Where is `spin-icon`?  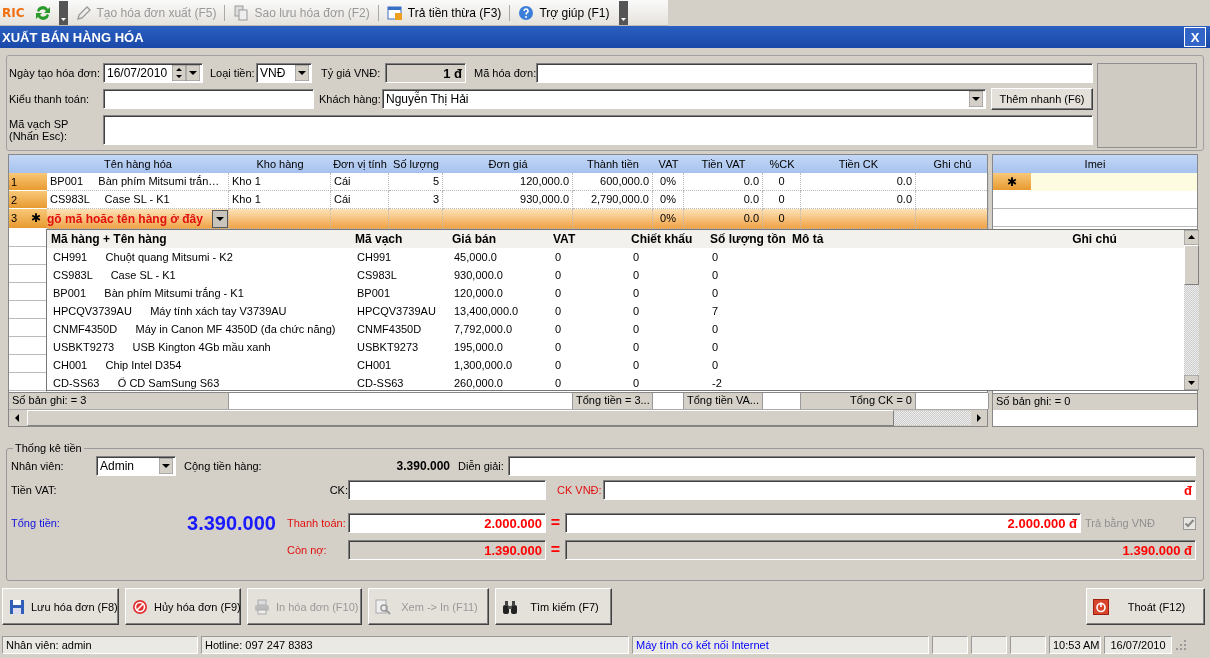 spin-icon is located at coordinates (179, 73).